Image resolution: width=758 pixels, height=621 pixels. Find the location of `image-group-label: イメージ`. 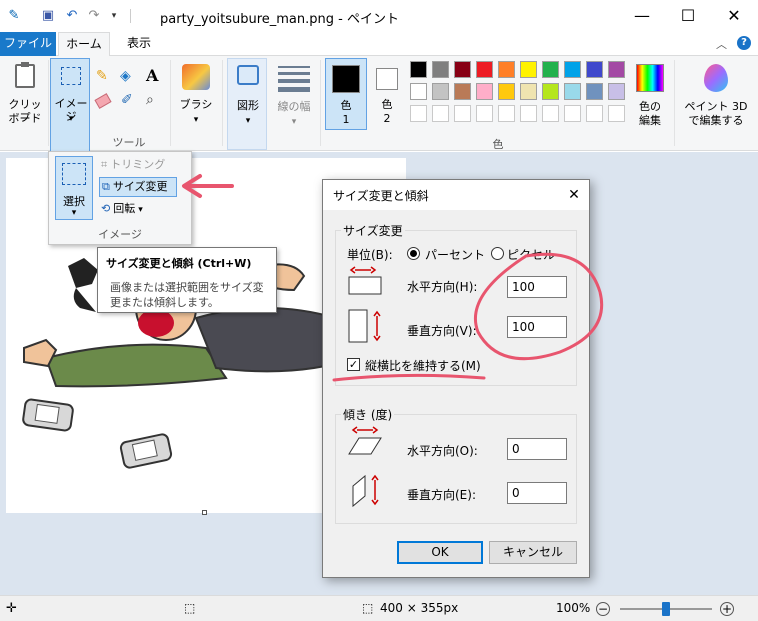

image-group-label: イメージ is located at coordinates (120, 234).